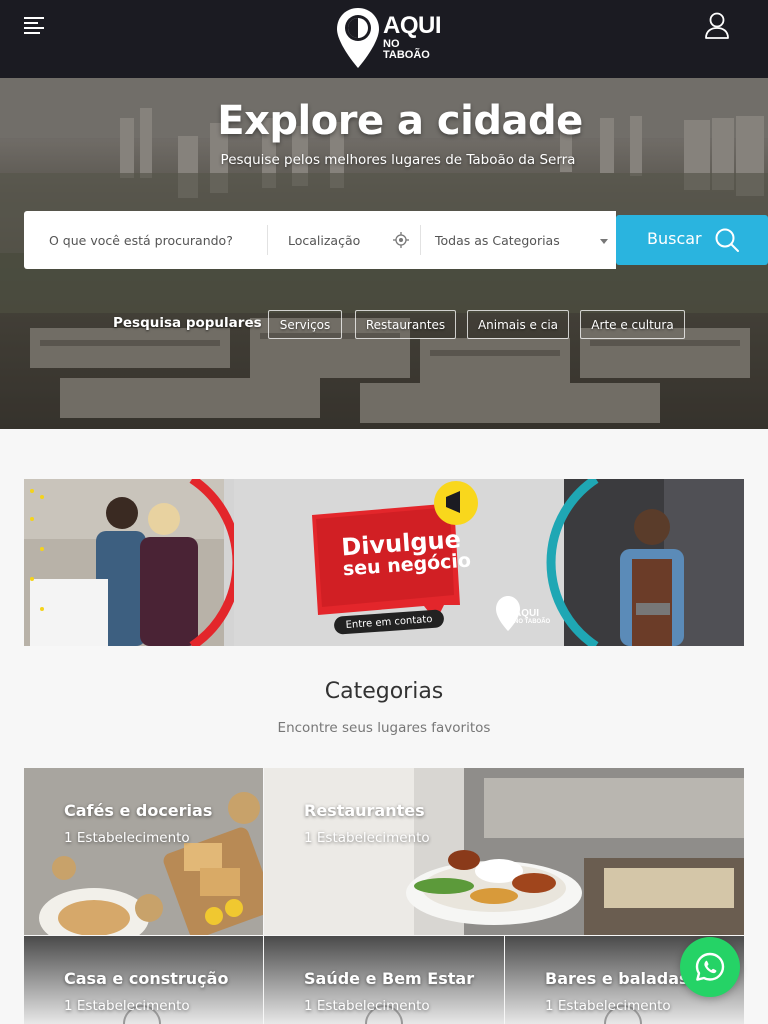 The image size is (768, 1024). Describe the element at coordinates (154, 240) in the screenshot. I see `search-what-input: O que você está procurando?` at that location.